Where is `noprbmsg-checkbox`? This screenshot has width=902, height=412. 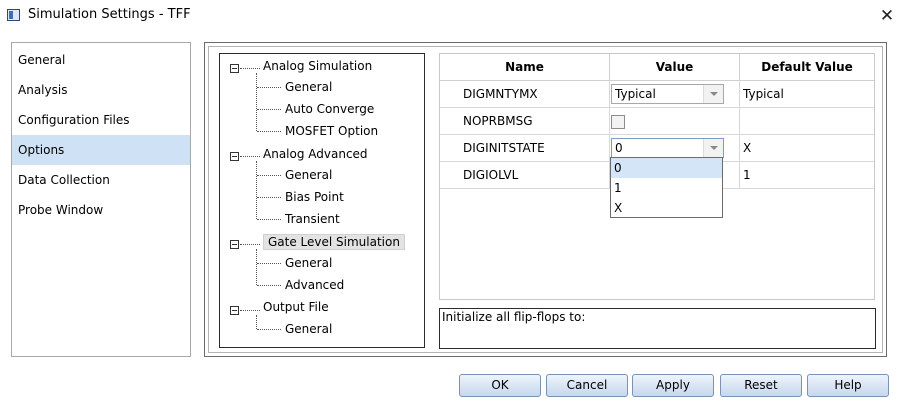
noprbmsg-checkbox is located at coordinates (618, 122).